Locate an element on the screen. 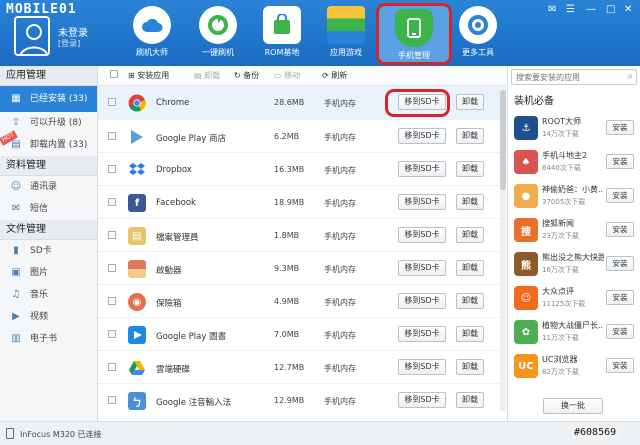  menu-icon: ☰ is located at coordinates (570, 9).